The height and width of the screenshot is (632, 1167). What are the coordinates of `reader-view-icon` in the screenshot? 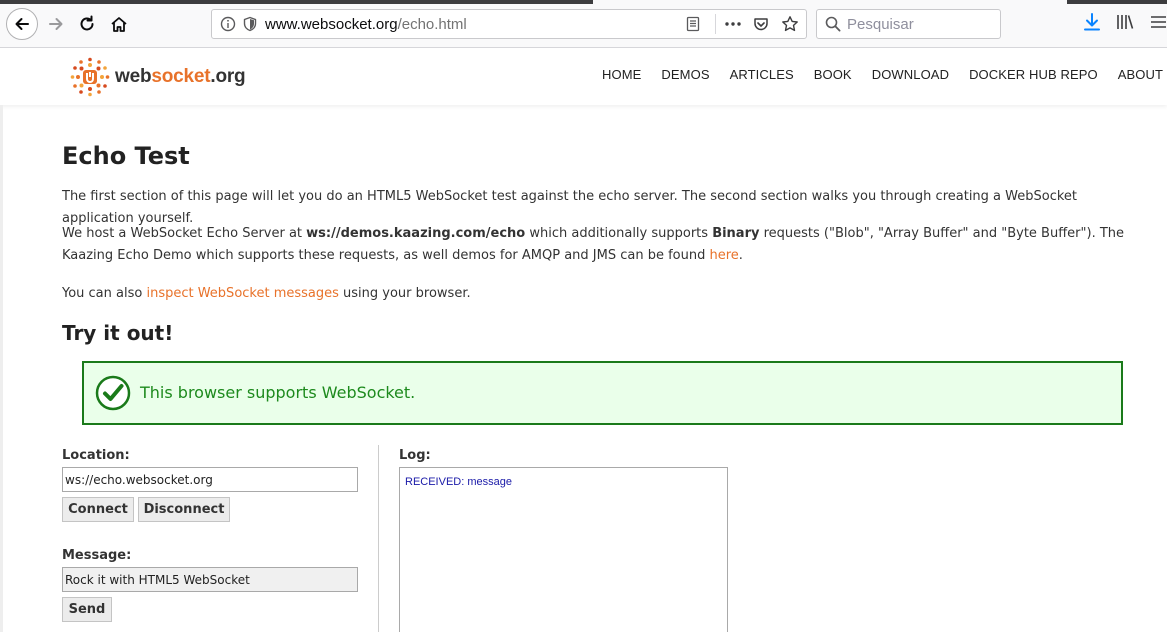 It's located at (693, 24).